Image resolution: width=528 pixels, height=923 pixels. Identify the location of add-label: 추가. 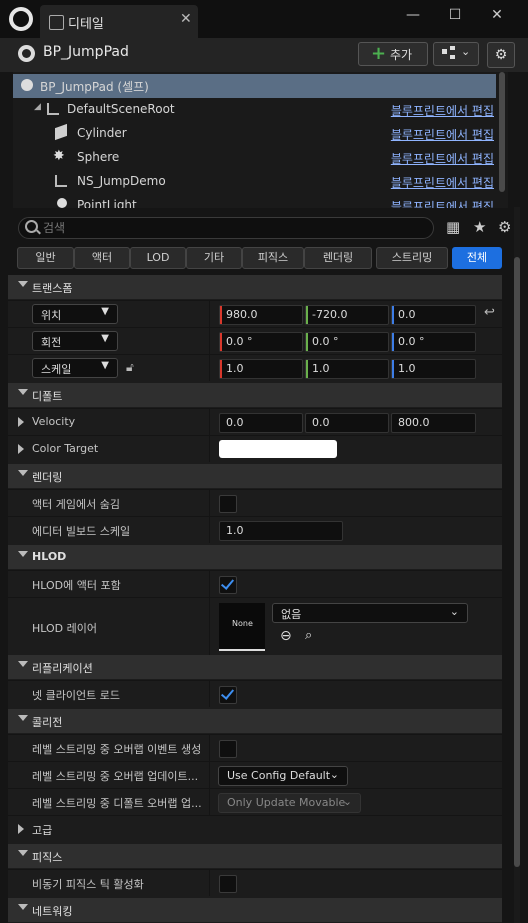
(401, 55).